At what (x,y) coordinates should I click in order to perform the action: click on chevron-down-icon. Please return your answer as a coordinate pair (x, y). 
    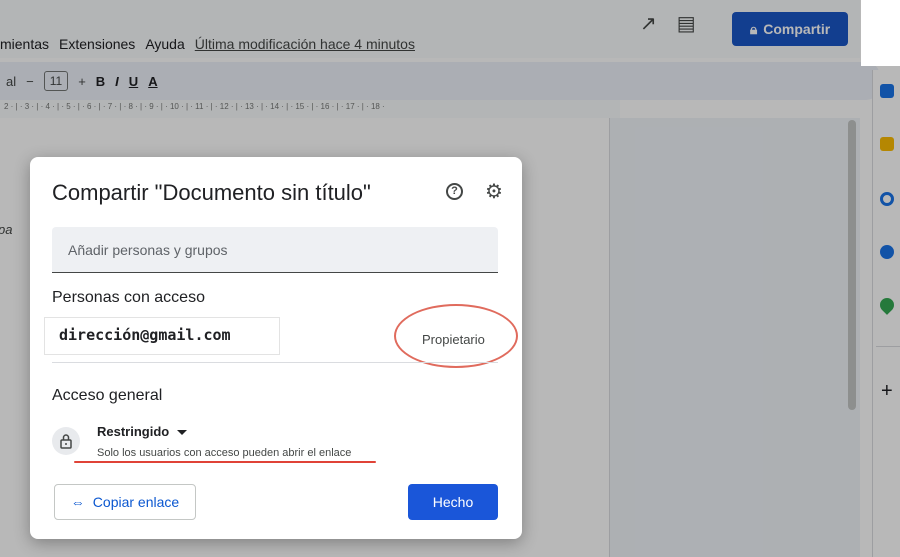
    Looking at the image, I should click on (182, 433).